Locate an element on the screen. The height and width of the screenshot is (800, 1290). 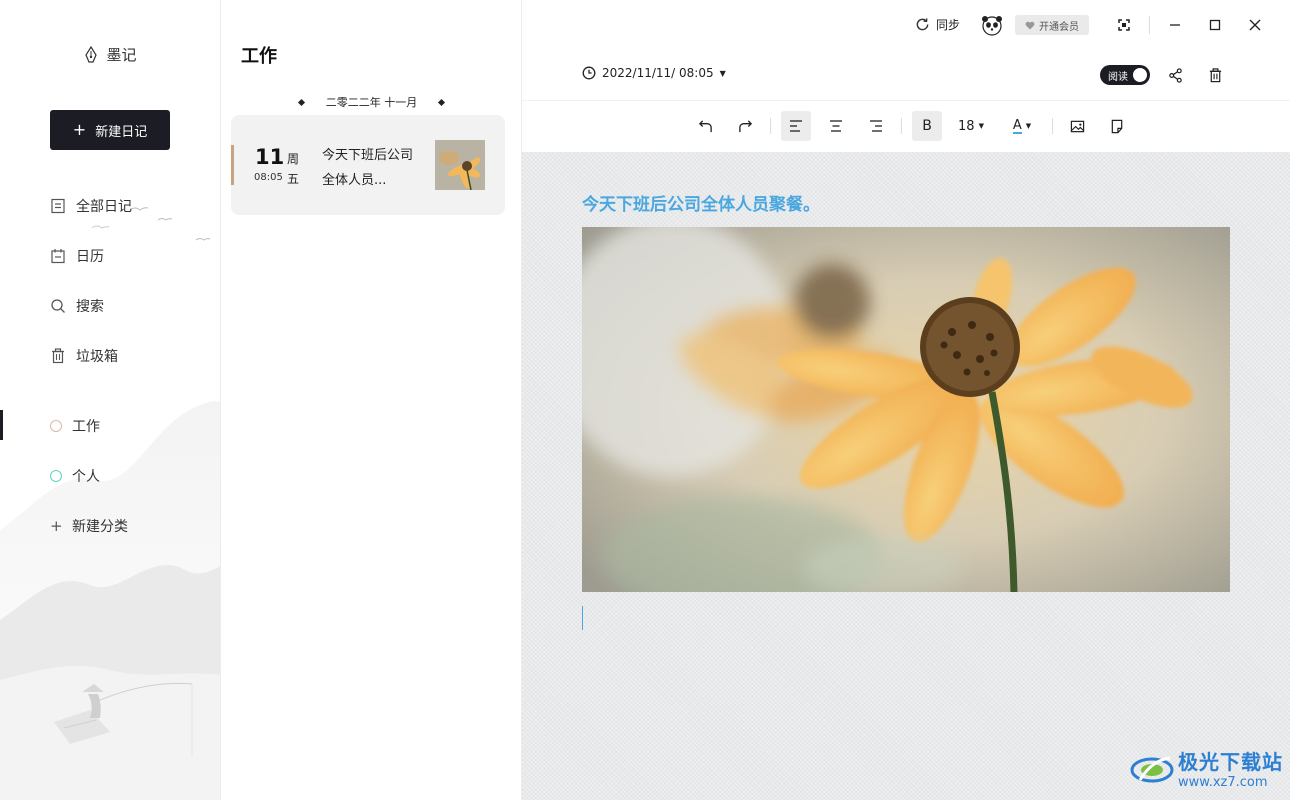
maximize-button is located at coordinates (1215, 25).